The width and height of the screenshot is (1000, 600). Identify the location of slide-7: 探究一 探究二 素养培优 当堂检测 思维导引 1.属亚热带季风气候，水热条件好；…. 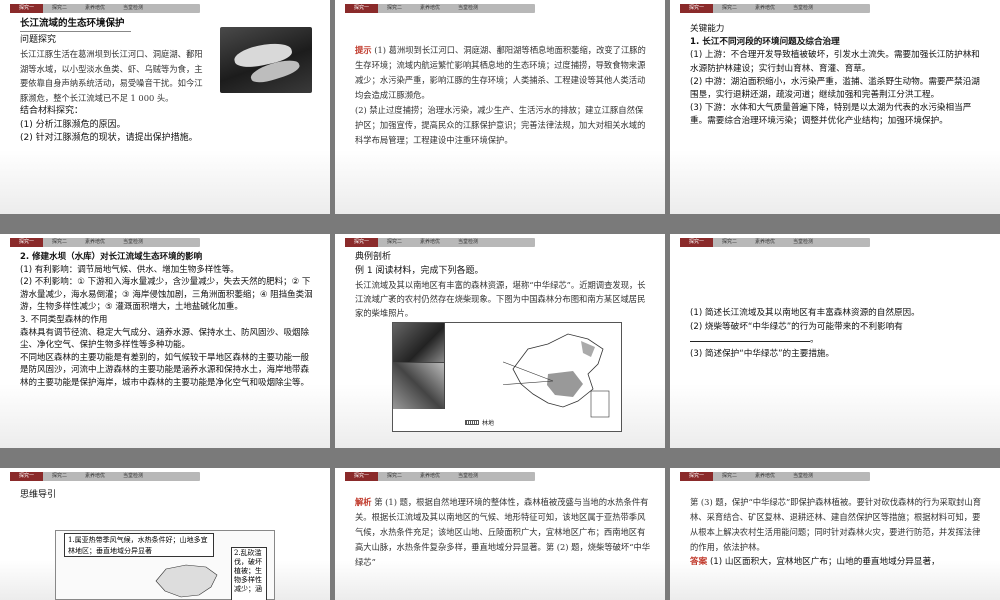
(165, 534).